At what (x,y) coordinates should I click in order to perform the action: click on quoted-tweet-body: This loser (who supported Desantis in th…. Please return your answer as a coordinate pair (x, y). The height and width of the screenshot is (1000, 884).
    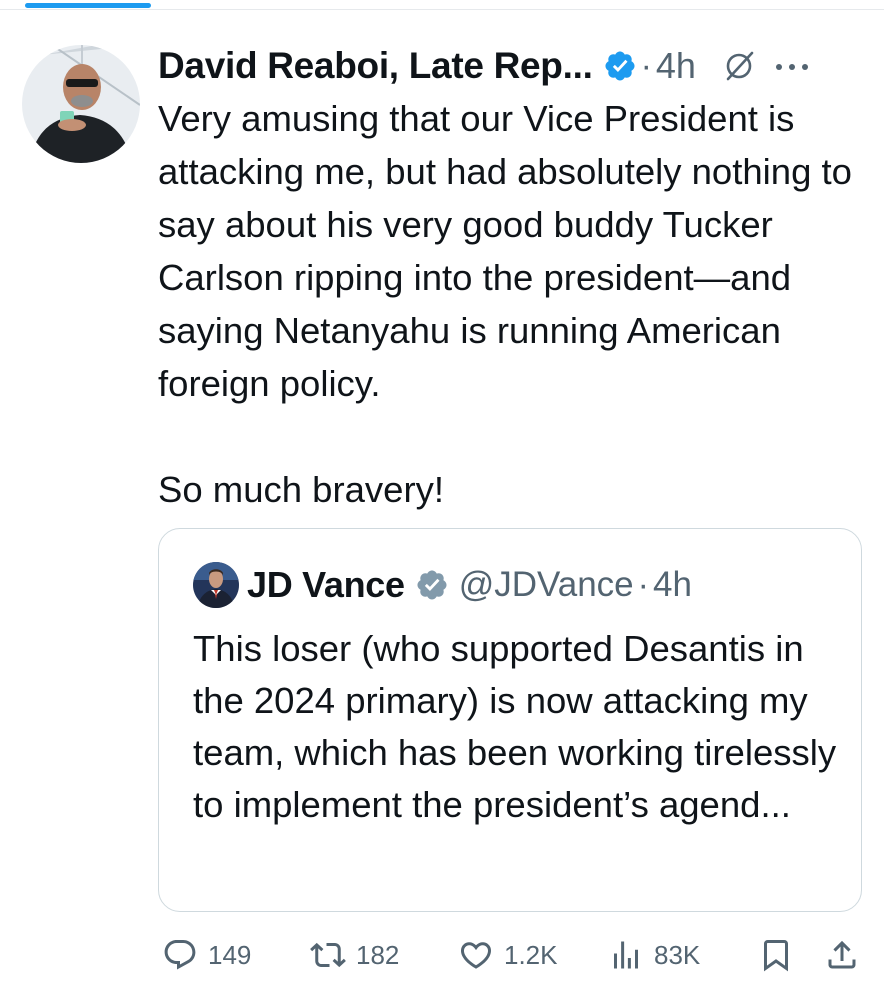
    Looking at the image, I should click on (515, 726).